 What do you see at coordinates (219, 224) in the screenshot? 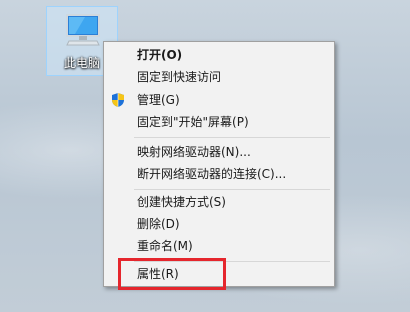
I see `menu-item-delete: 删除(D)` at bounding box center [219, 224].